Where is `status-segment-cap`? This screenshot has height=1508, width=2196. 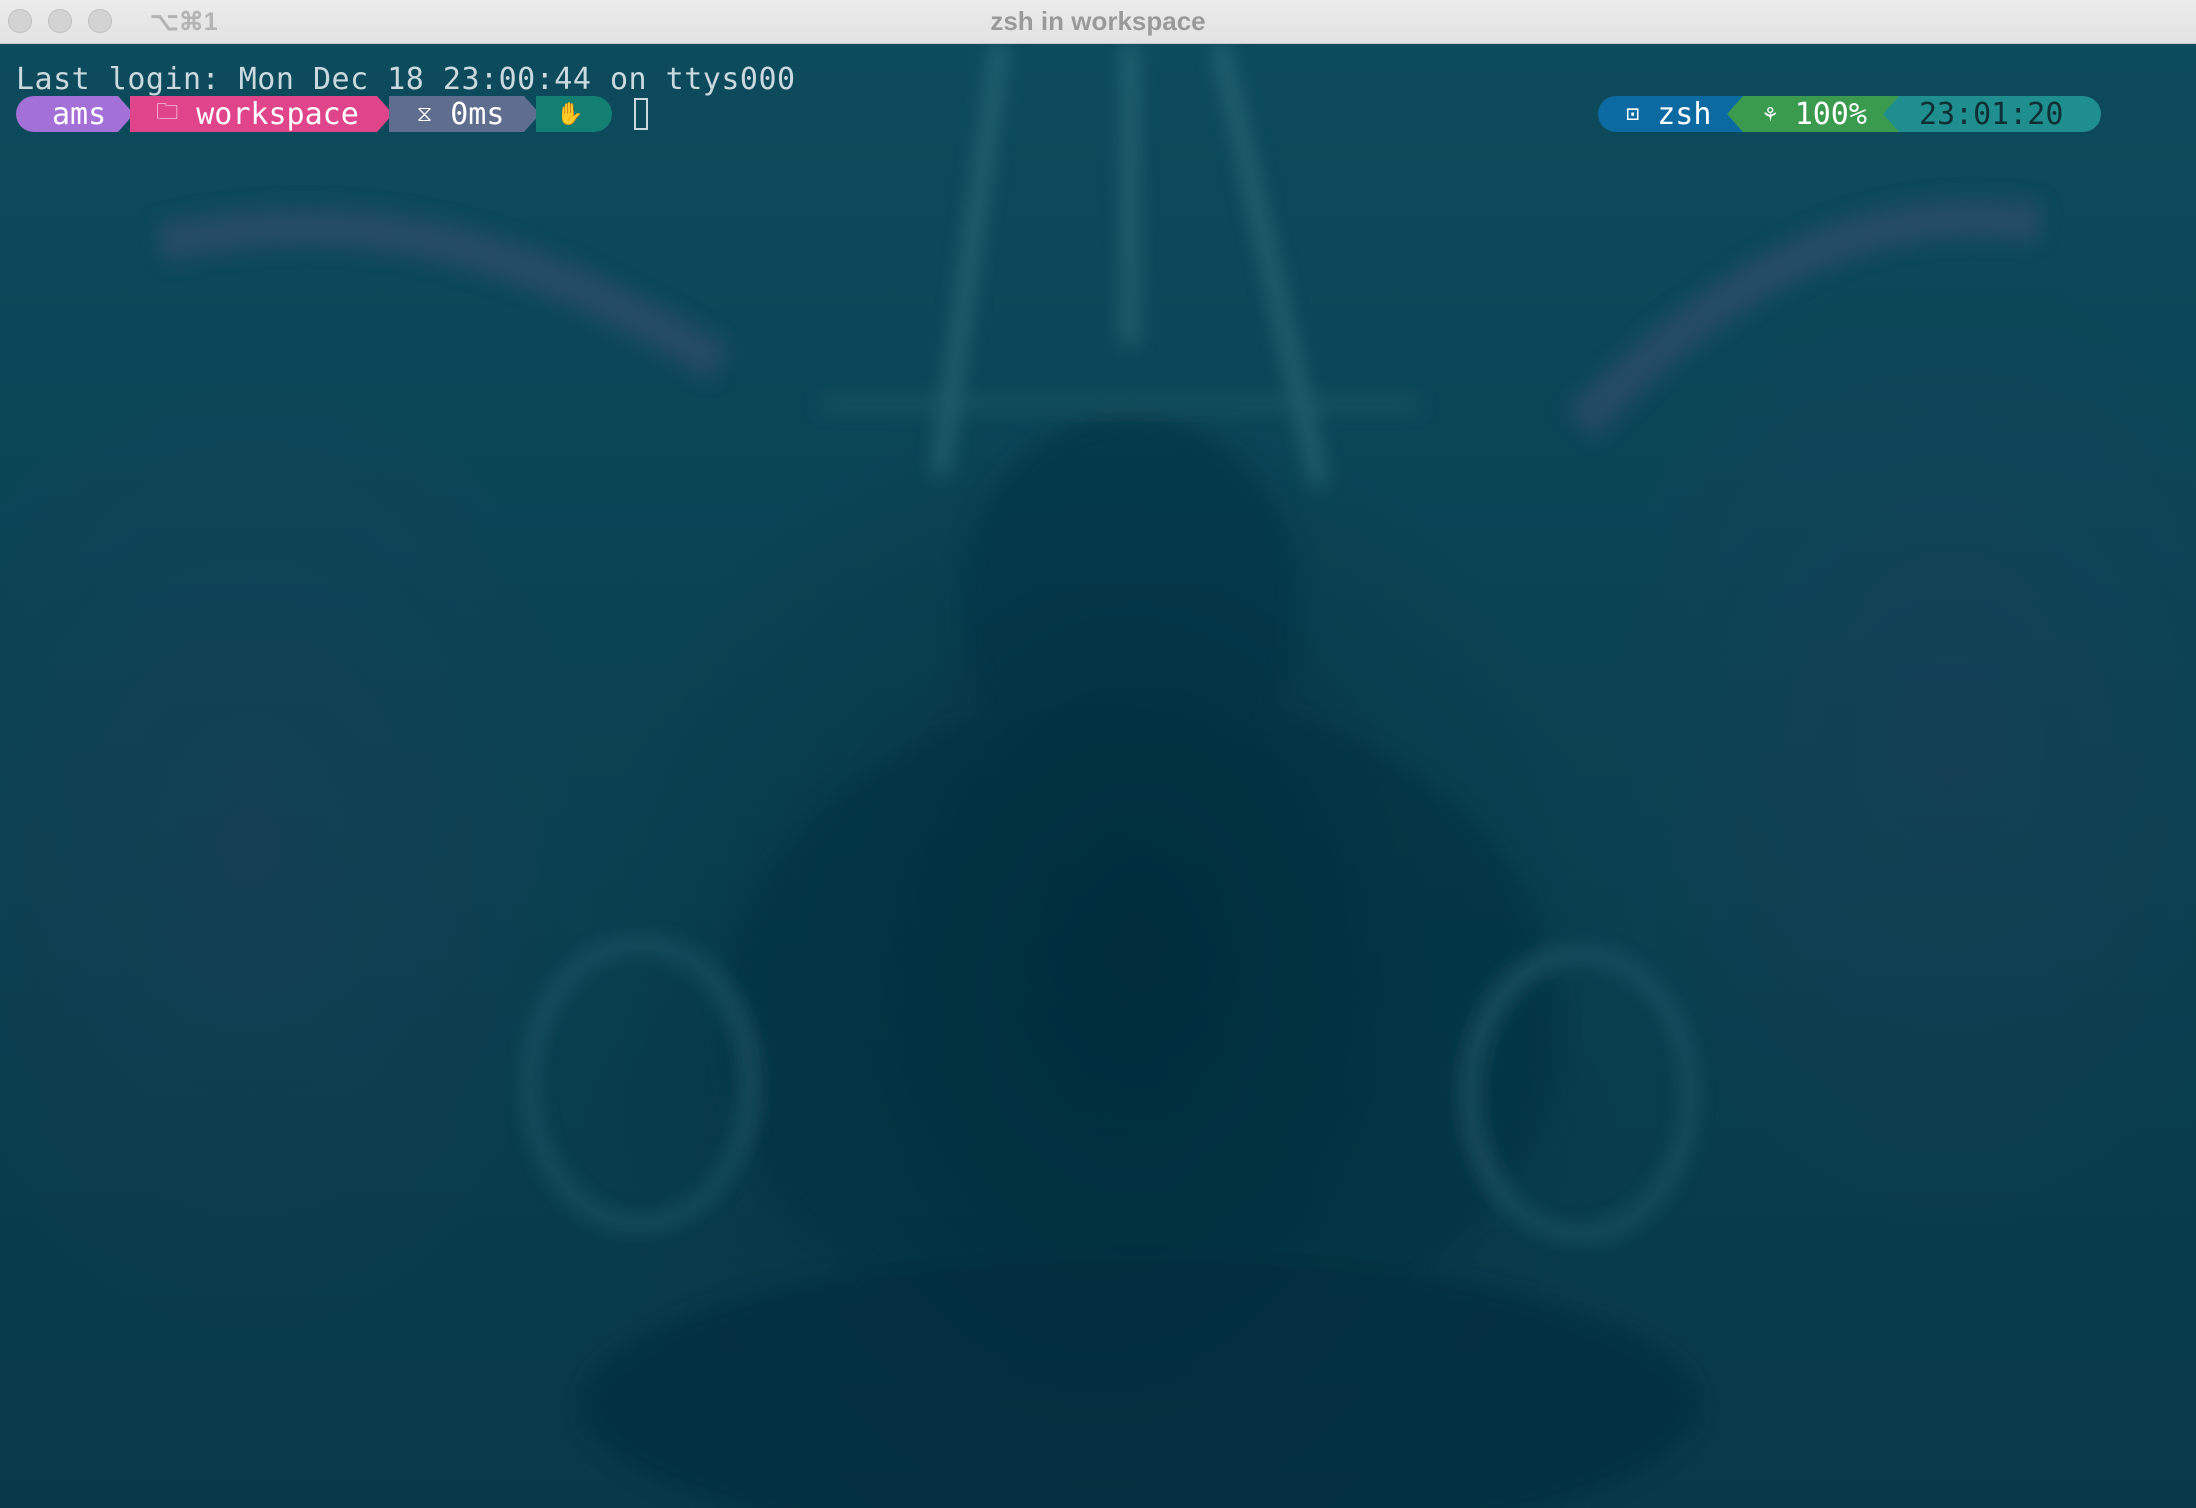 status-segment-cap is located at coordinates (602, 114).